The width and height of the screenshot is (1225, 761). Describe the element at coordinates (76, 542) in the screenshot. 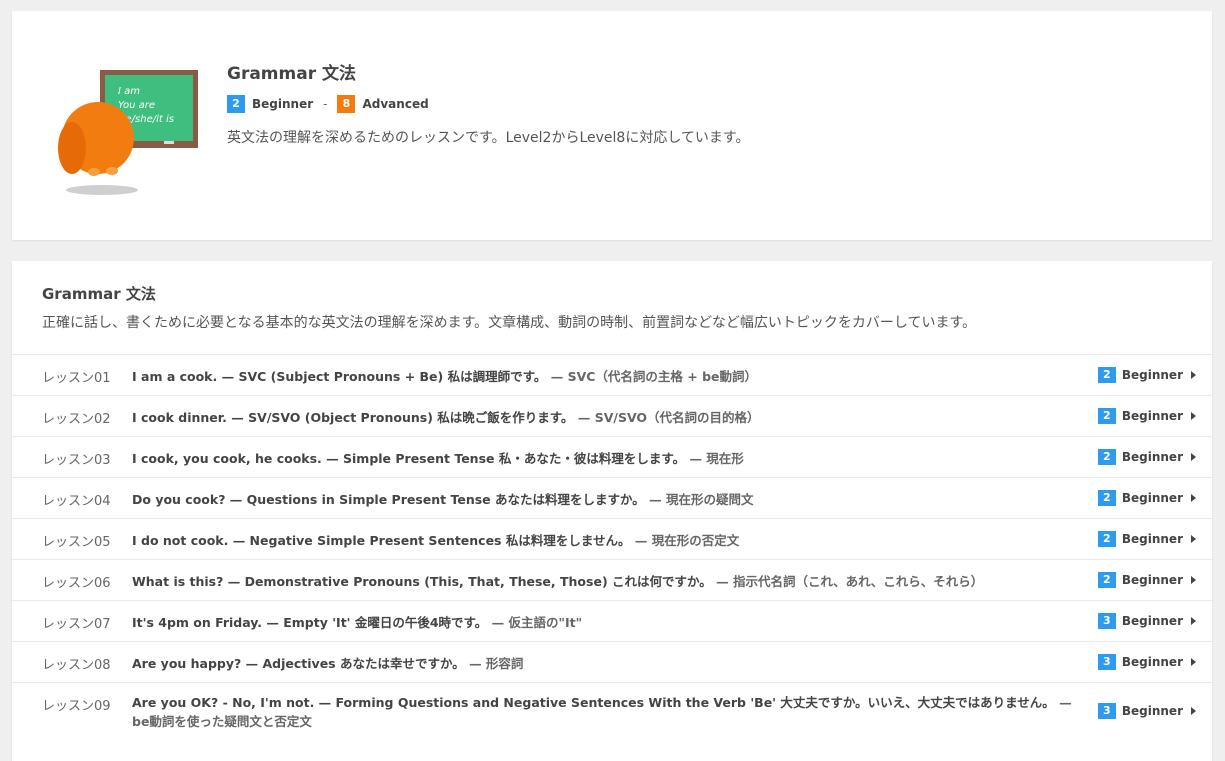

I see `lesson-number: レッスン05` at that location.